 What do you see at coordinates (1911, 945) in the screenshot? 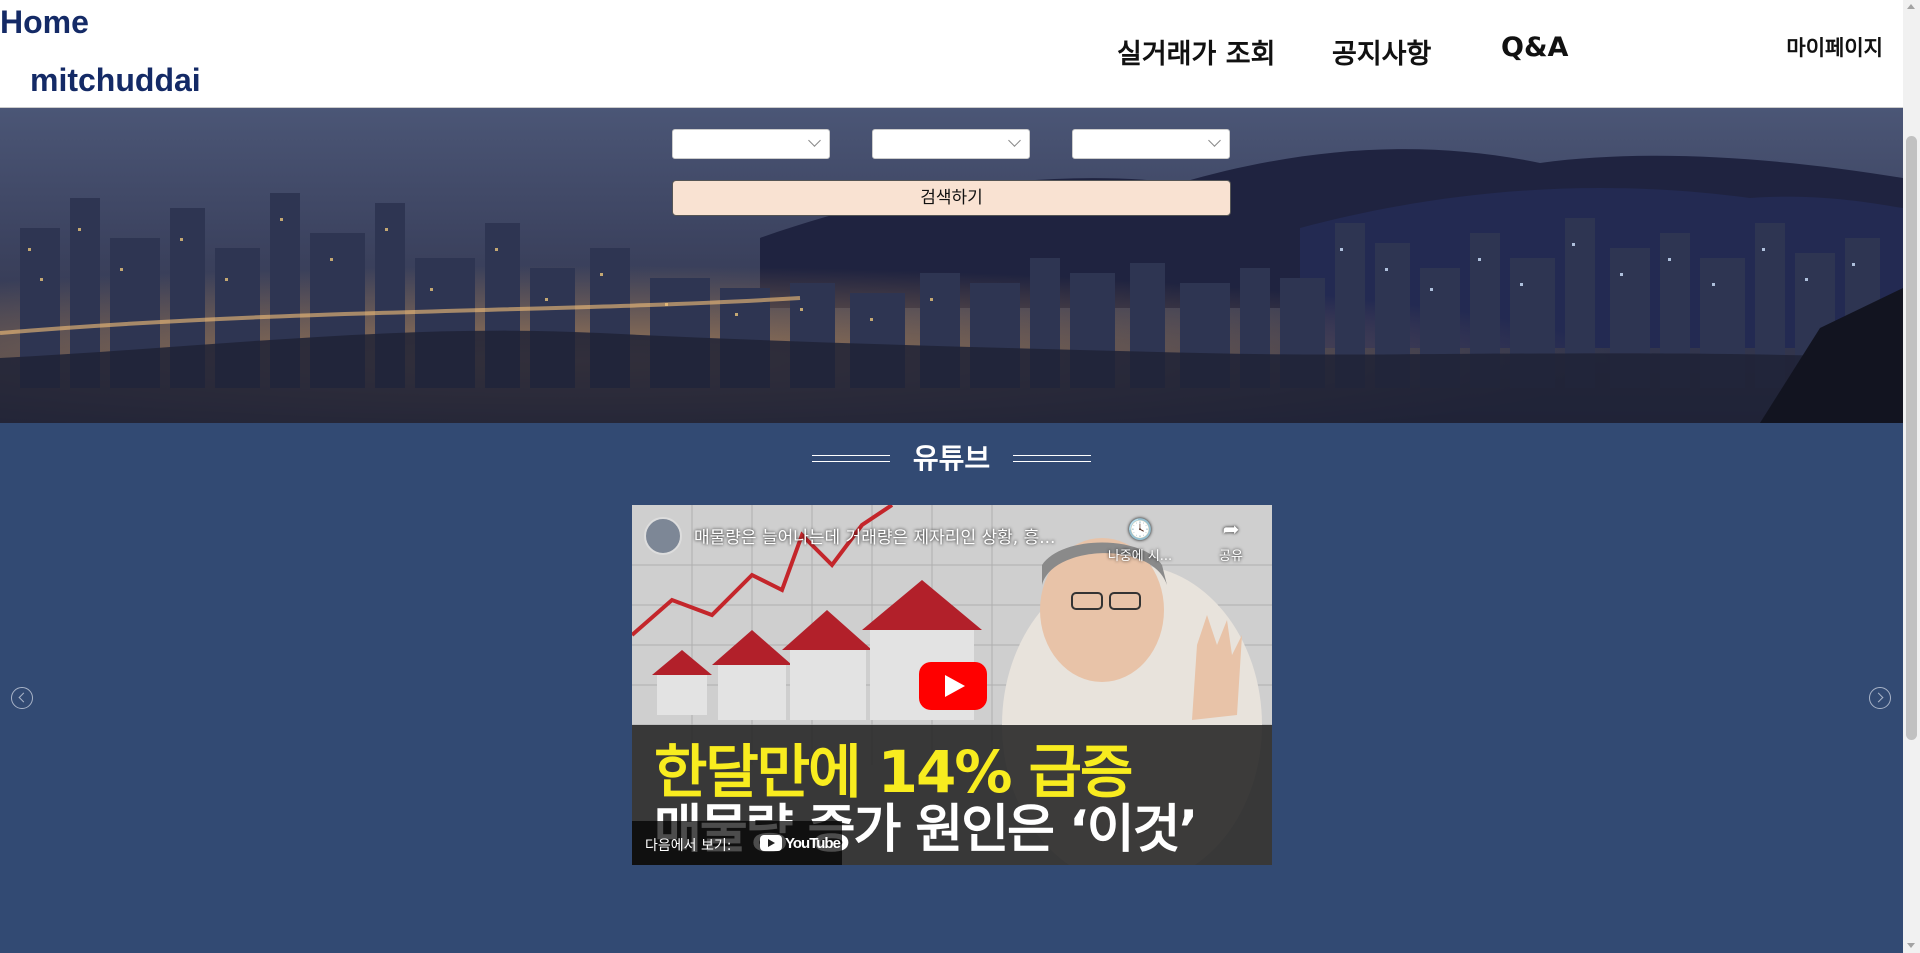
I see `scroll-down-arrow-icon` at bounding box center [1911, 945].